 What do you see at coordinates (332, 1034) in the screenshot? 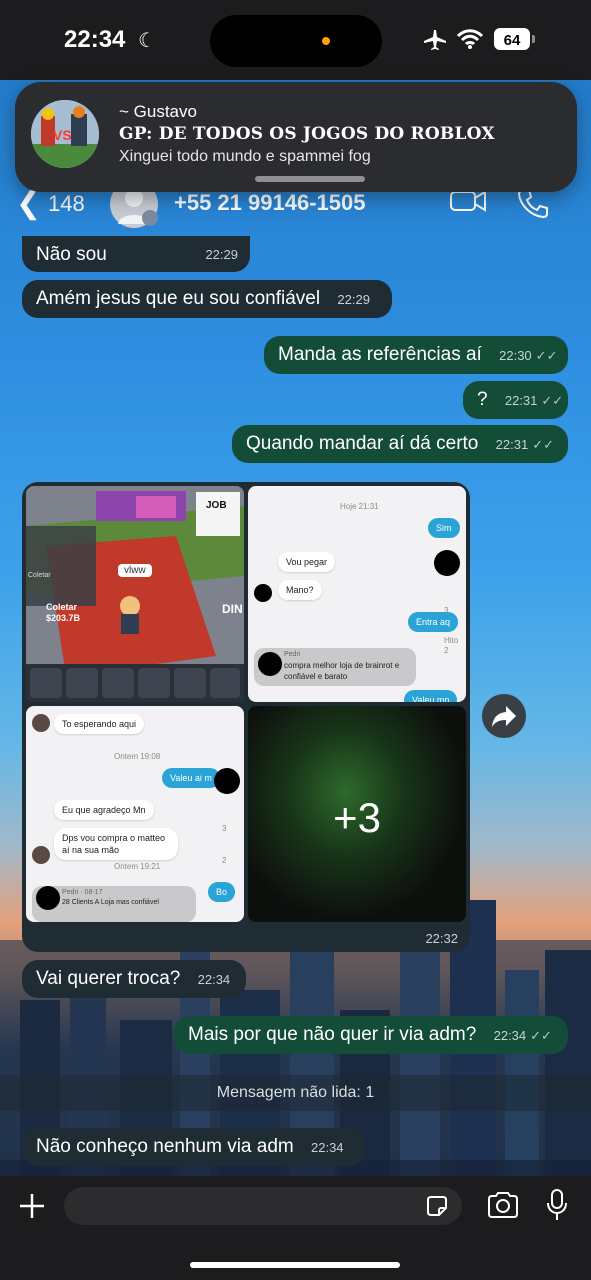
I see `message-text: Mais por que não quer ir via adm?` at bounding box center [332, 1034].